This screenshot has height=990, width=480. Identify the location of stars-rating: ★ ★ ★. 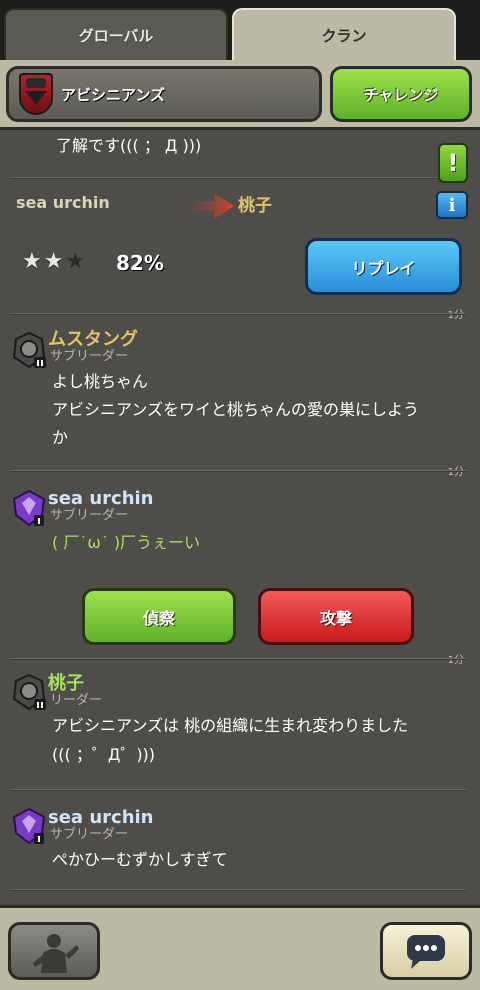
(53, 262).